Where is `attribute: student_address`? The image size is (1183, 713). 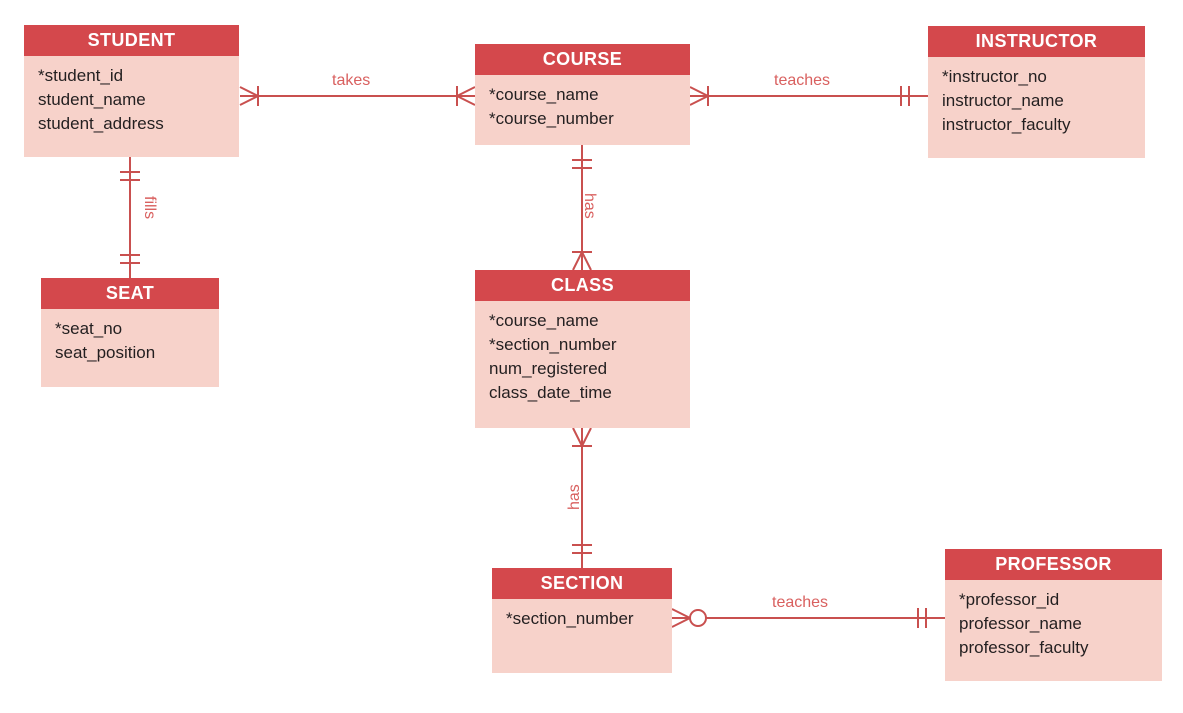 attribute: student_address is located at coordinates (101, 123).